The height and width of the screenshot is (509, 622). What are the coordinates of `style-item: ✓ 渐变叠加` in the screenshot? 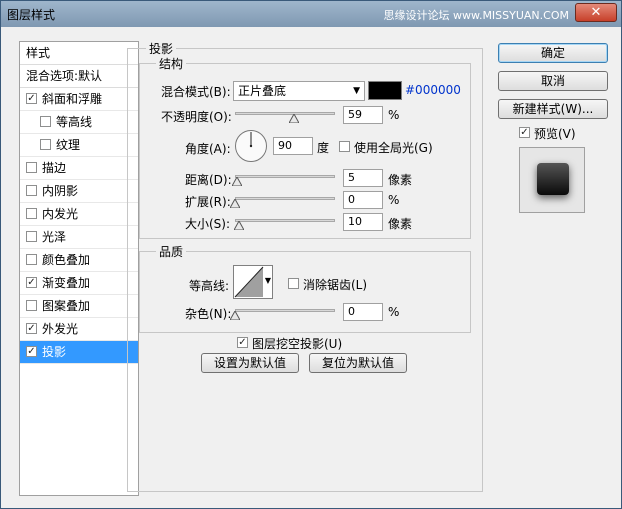 It's located at (79, 283).